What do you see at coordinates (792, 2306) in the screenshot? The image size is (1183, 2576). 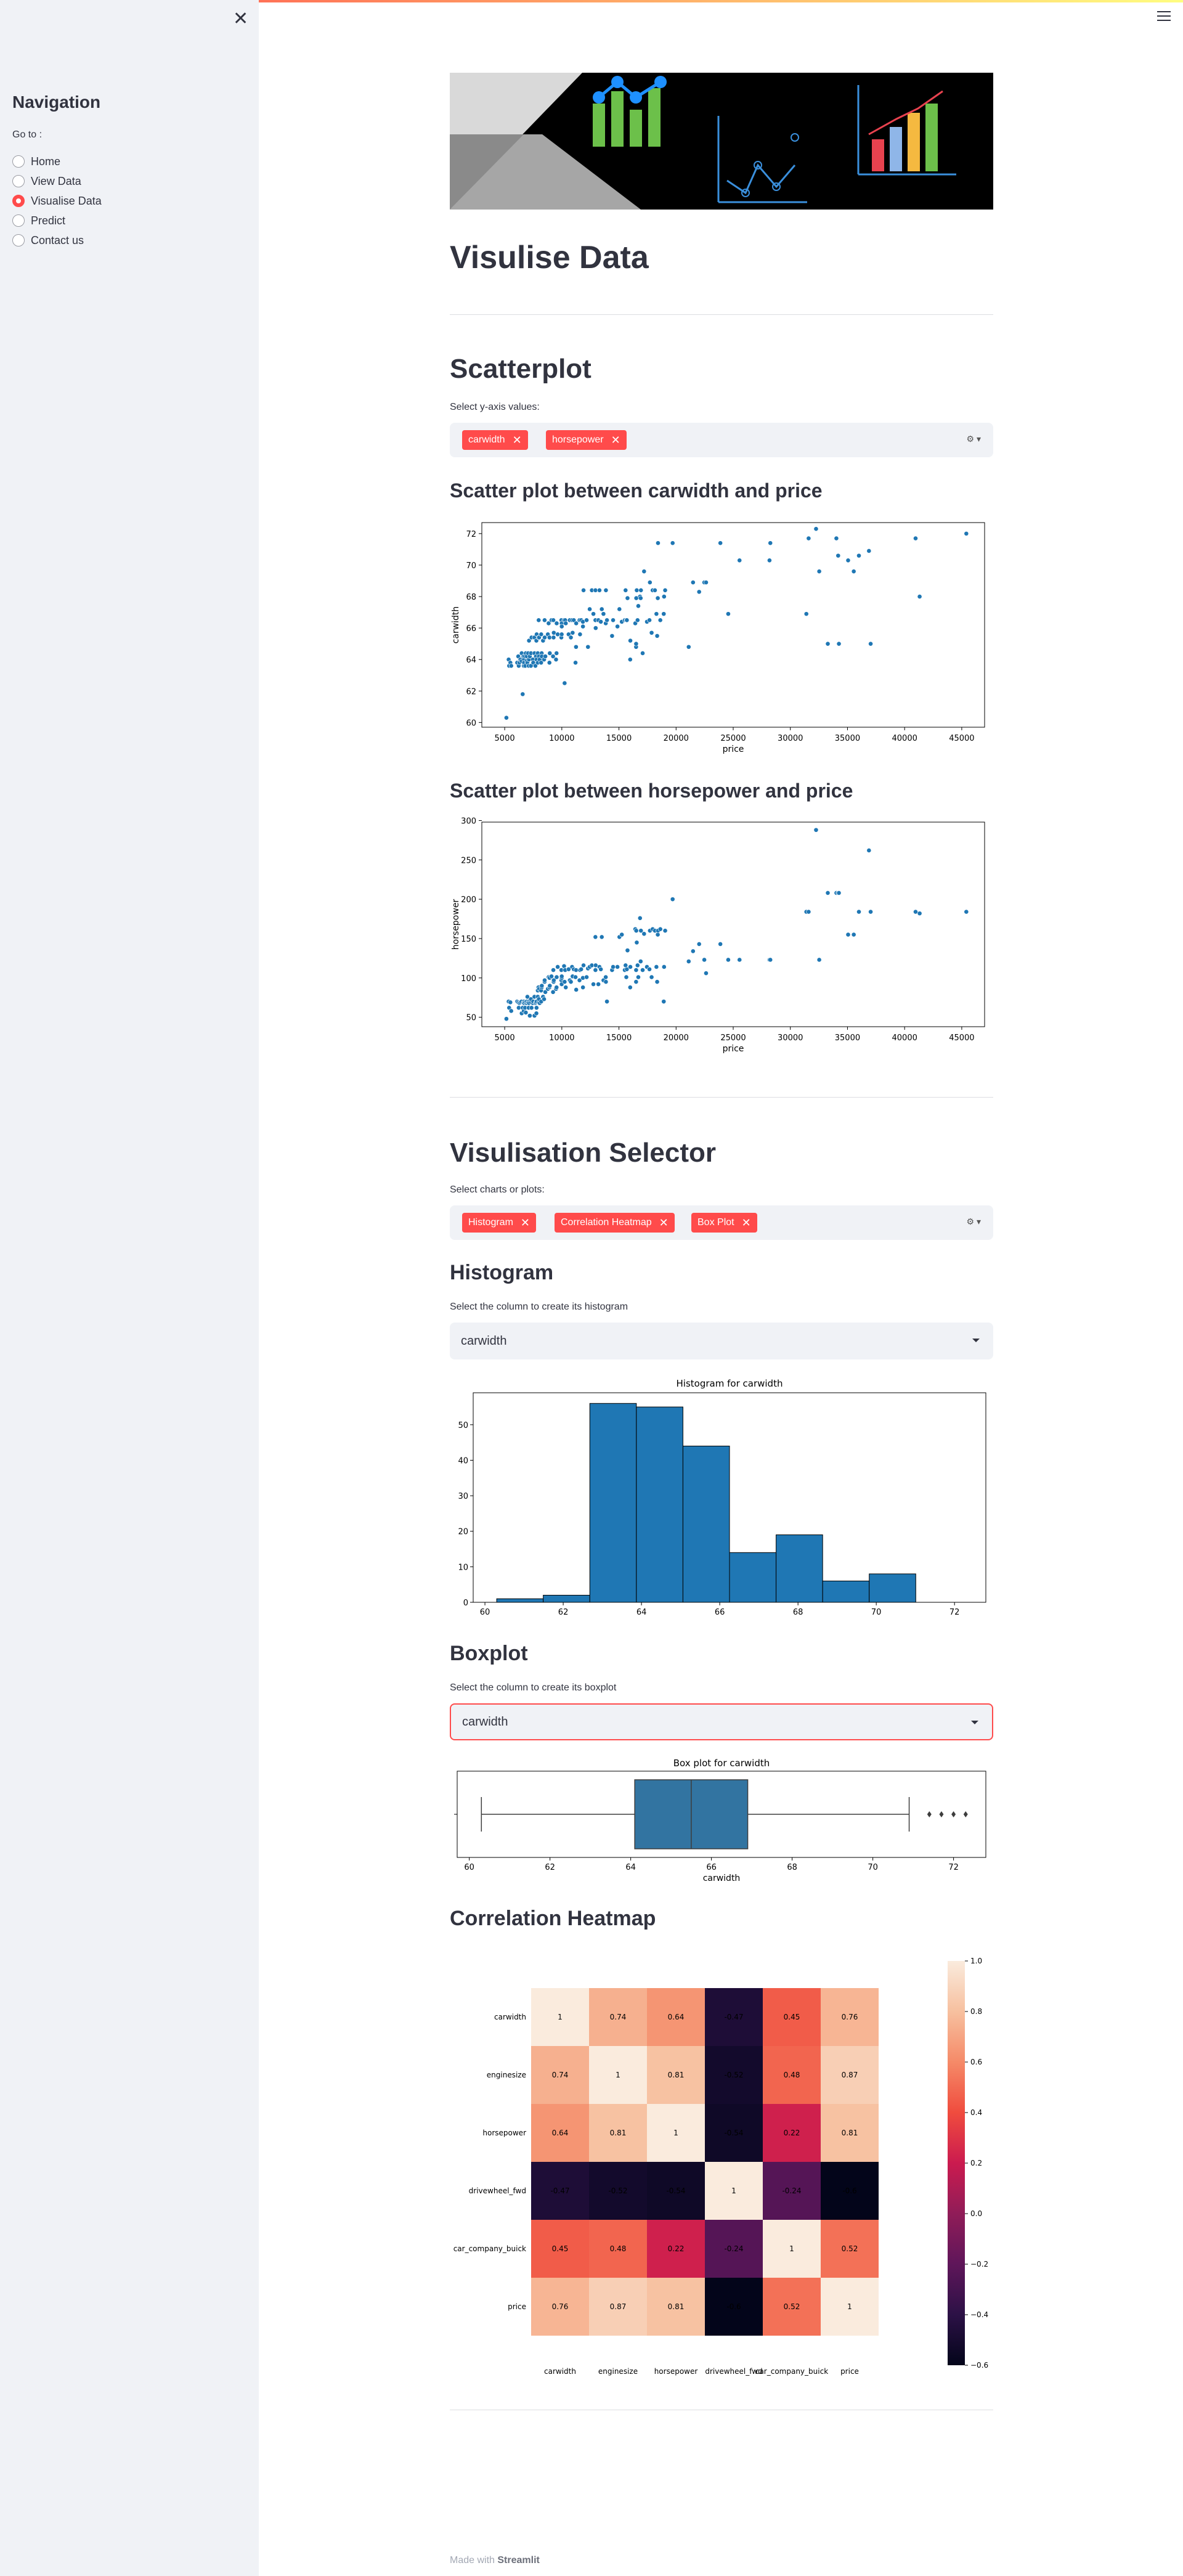 I see `heatmap-value: 0.52` at bounding box center [792, 2306].